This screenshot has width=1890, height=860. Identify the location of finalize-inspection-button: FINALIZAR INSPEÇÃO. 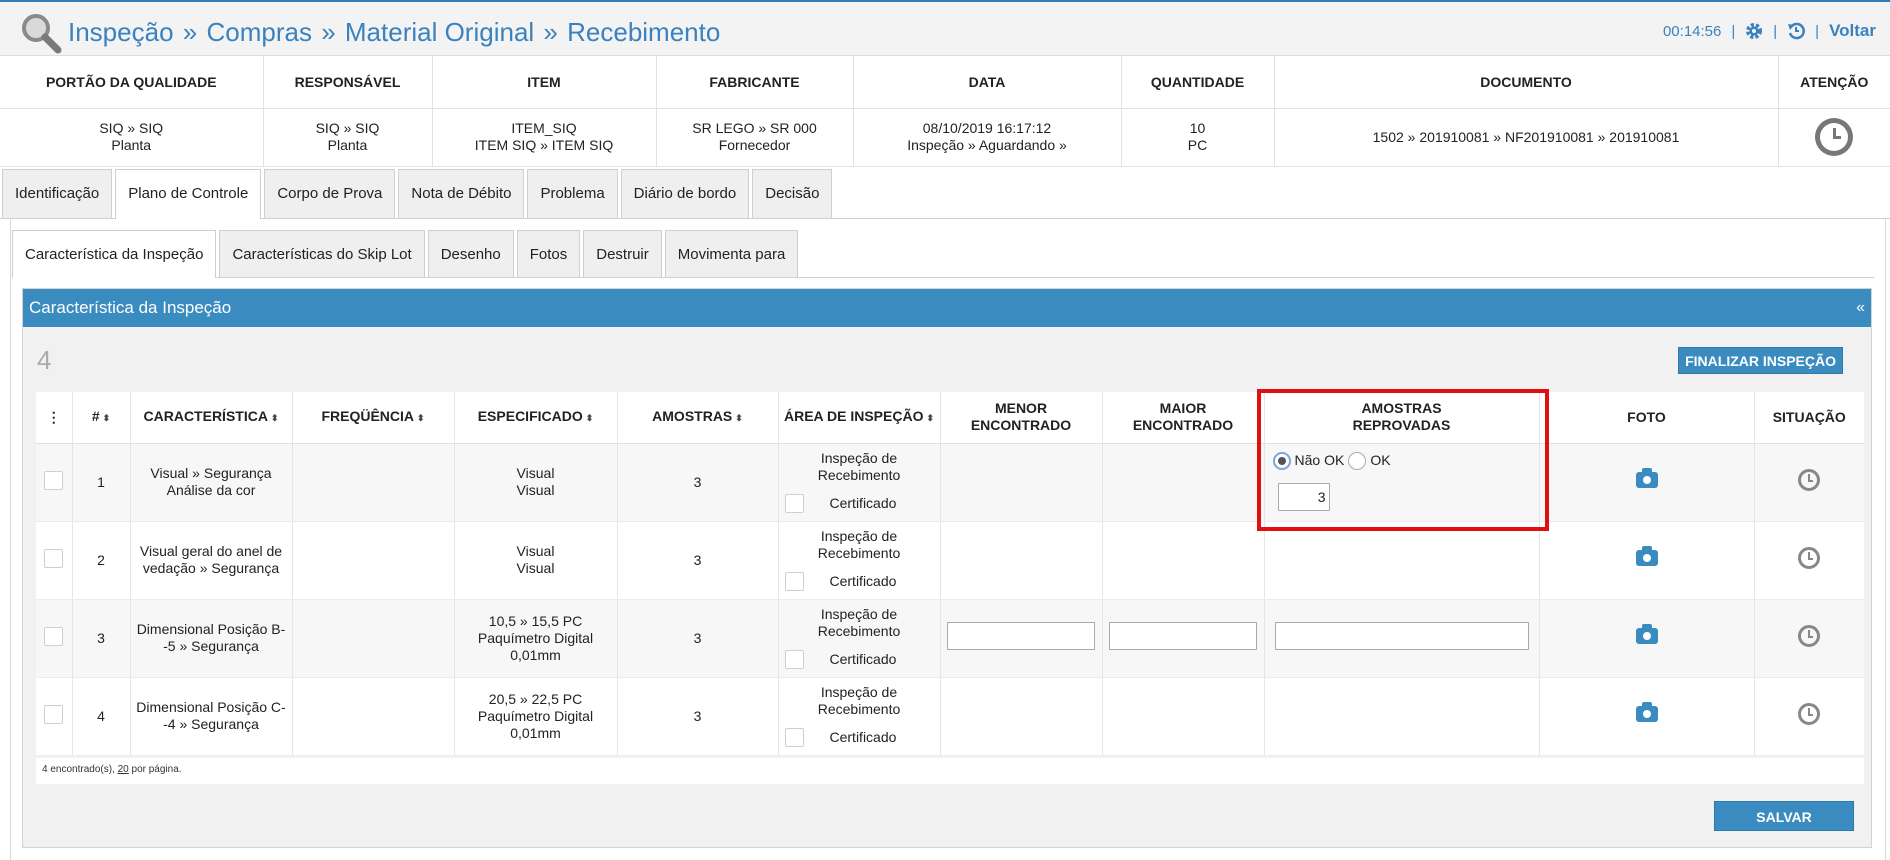
(1760, 360).